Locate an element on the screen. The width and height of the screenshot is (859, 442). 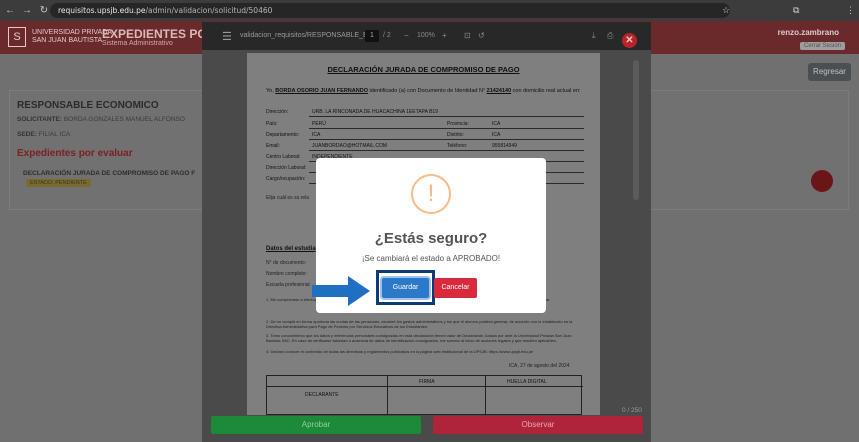
pdf-heading: DECLARACIÓN JURADA DE COMPROMISO DE PAGO is located at coordinates (423, 69).